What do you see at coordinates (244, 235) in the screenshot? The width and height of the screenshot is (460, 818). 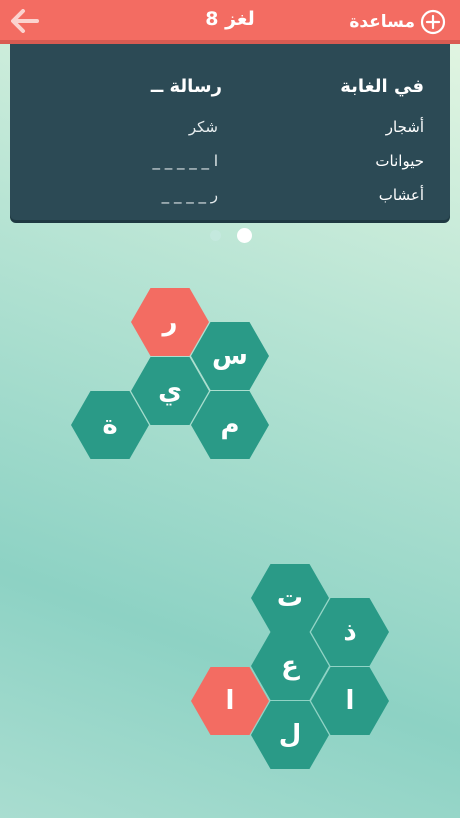 I see `page-dot-active` at bounding box center [244, 235].